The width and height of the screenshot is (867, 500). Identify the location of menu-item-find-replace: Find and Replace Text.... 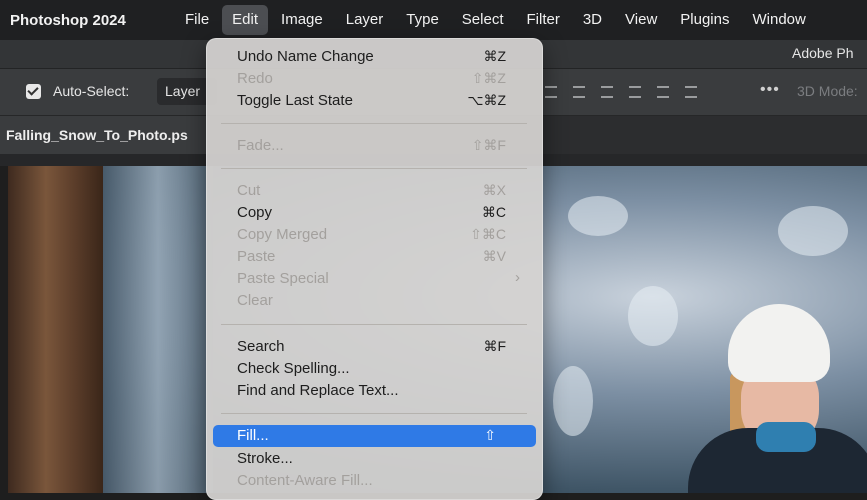
(374, 391).